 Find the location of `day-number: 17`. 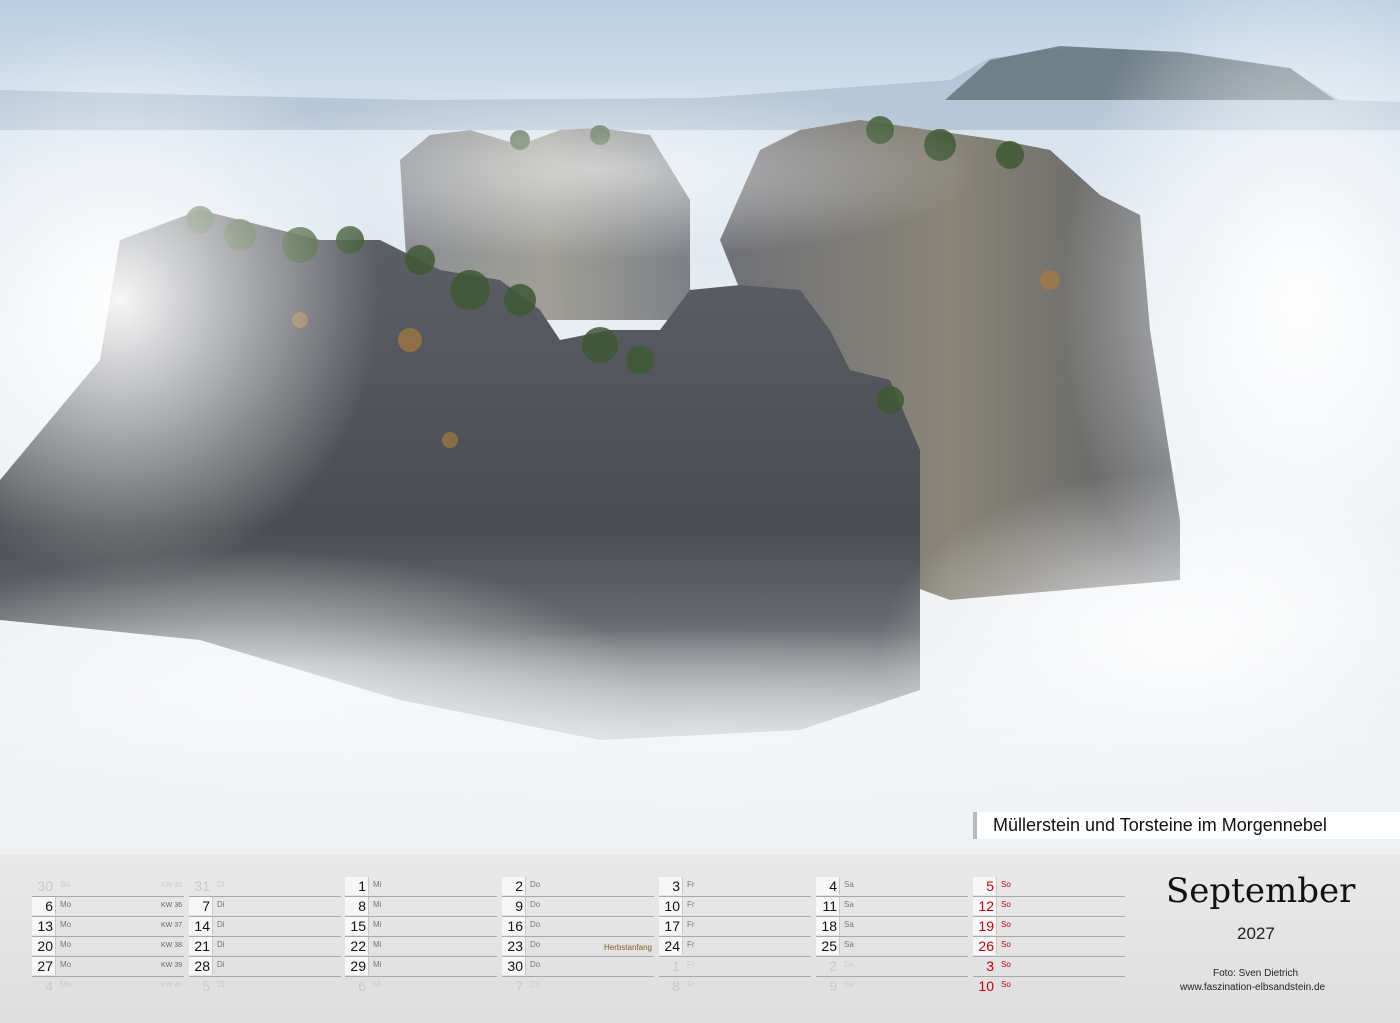

day-number: 17 is located at coordinates (671, 926).